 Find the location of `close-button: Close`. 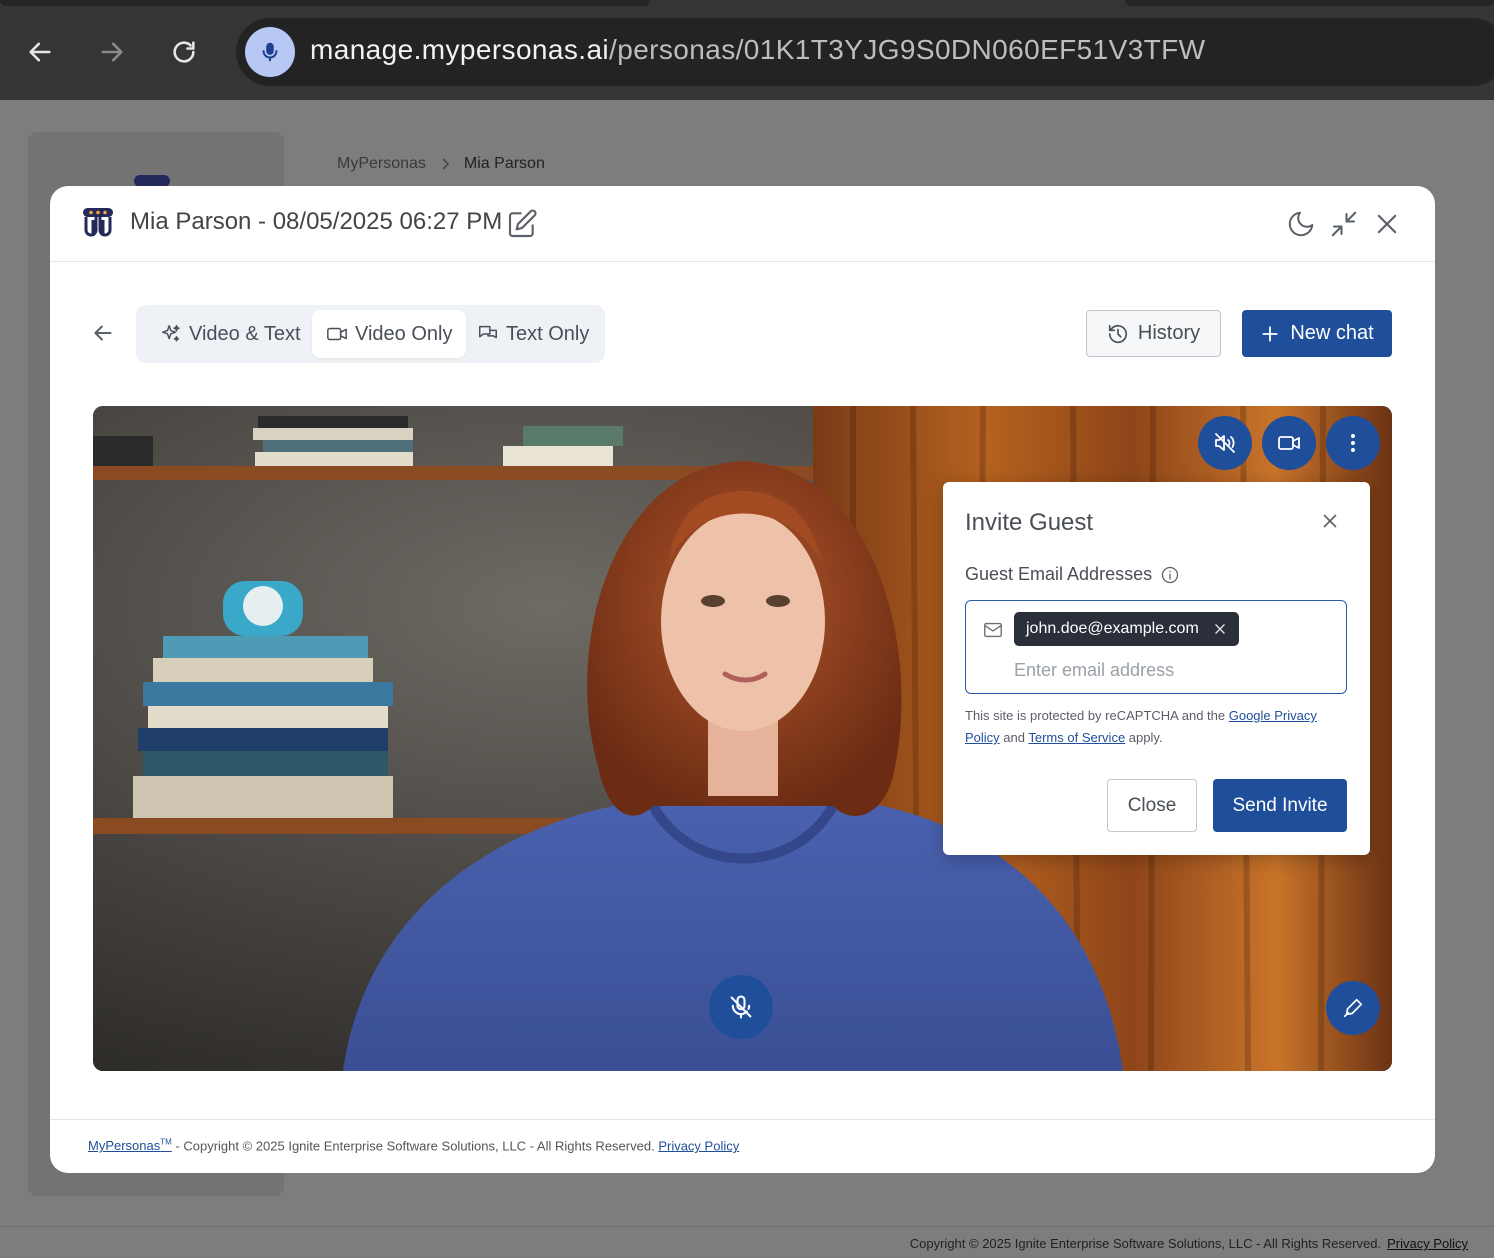

close-button: Close is located at coordinates (1152, 805).